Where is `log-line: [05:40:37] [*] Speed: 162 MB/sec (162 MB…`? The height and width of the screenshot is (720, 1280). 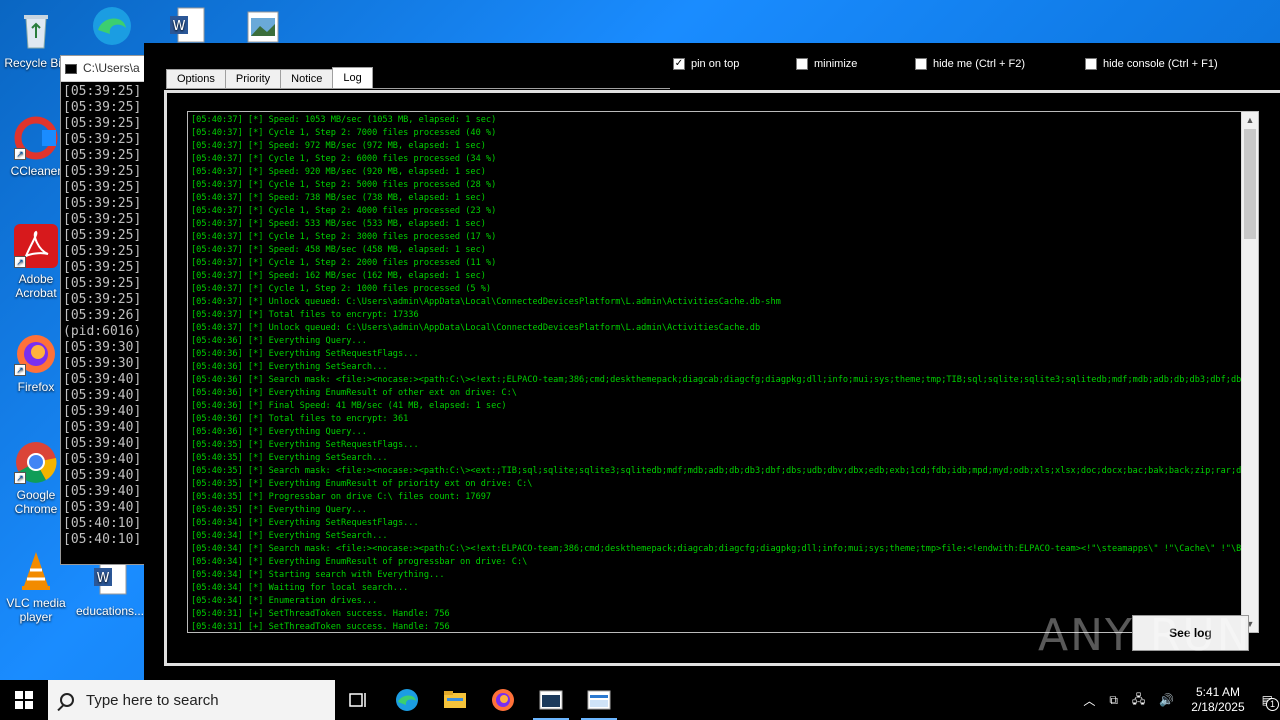 log-line: [05:40:37] [*] Speed: 162 MB/sec (162 MB… is located at coordinates (338, 276).